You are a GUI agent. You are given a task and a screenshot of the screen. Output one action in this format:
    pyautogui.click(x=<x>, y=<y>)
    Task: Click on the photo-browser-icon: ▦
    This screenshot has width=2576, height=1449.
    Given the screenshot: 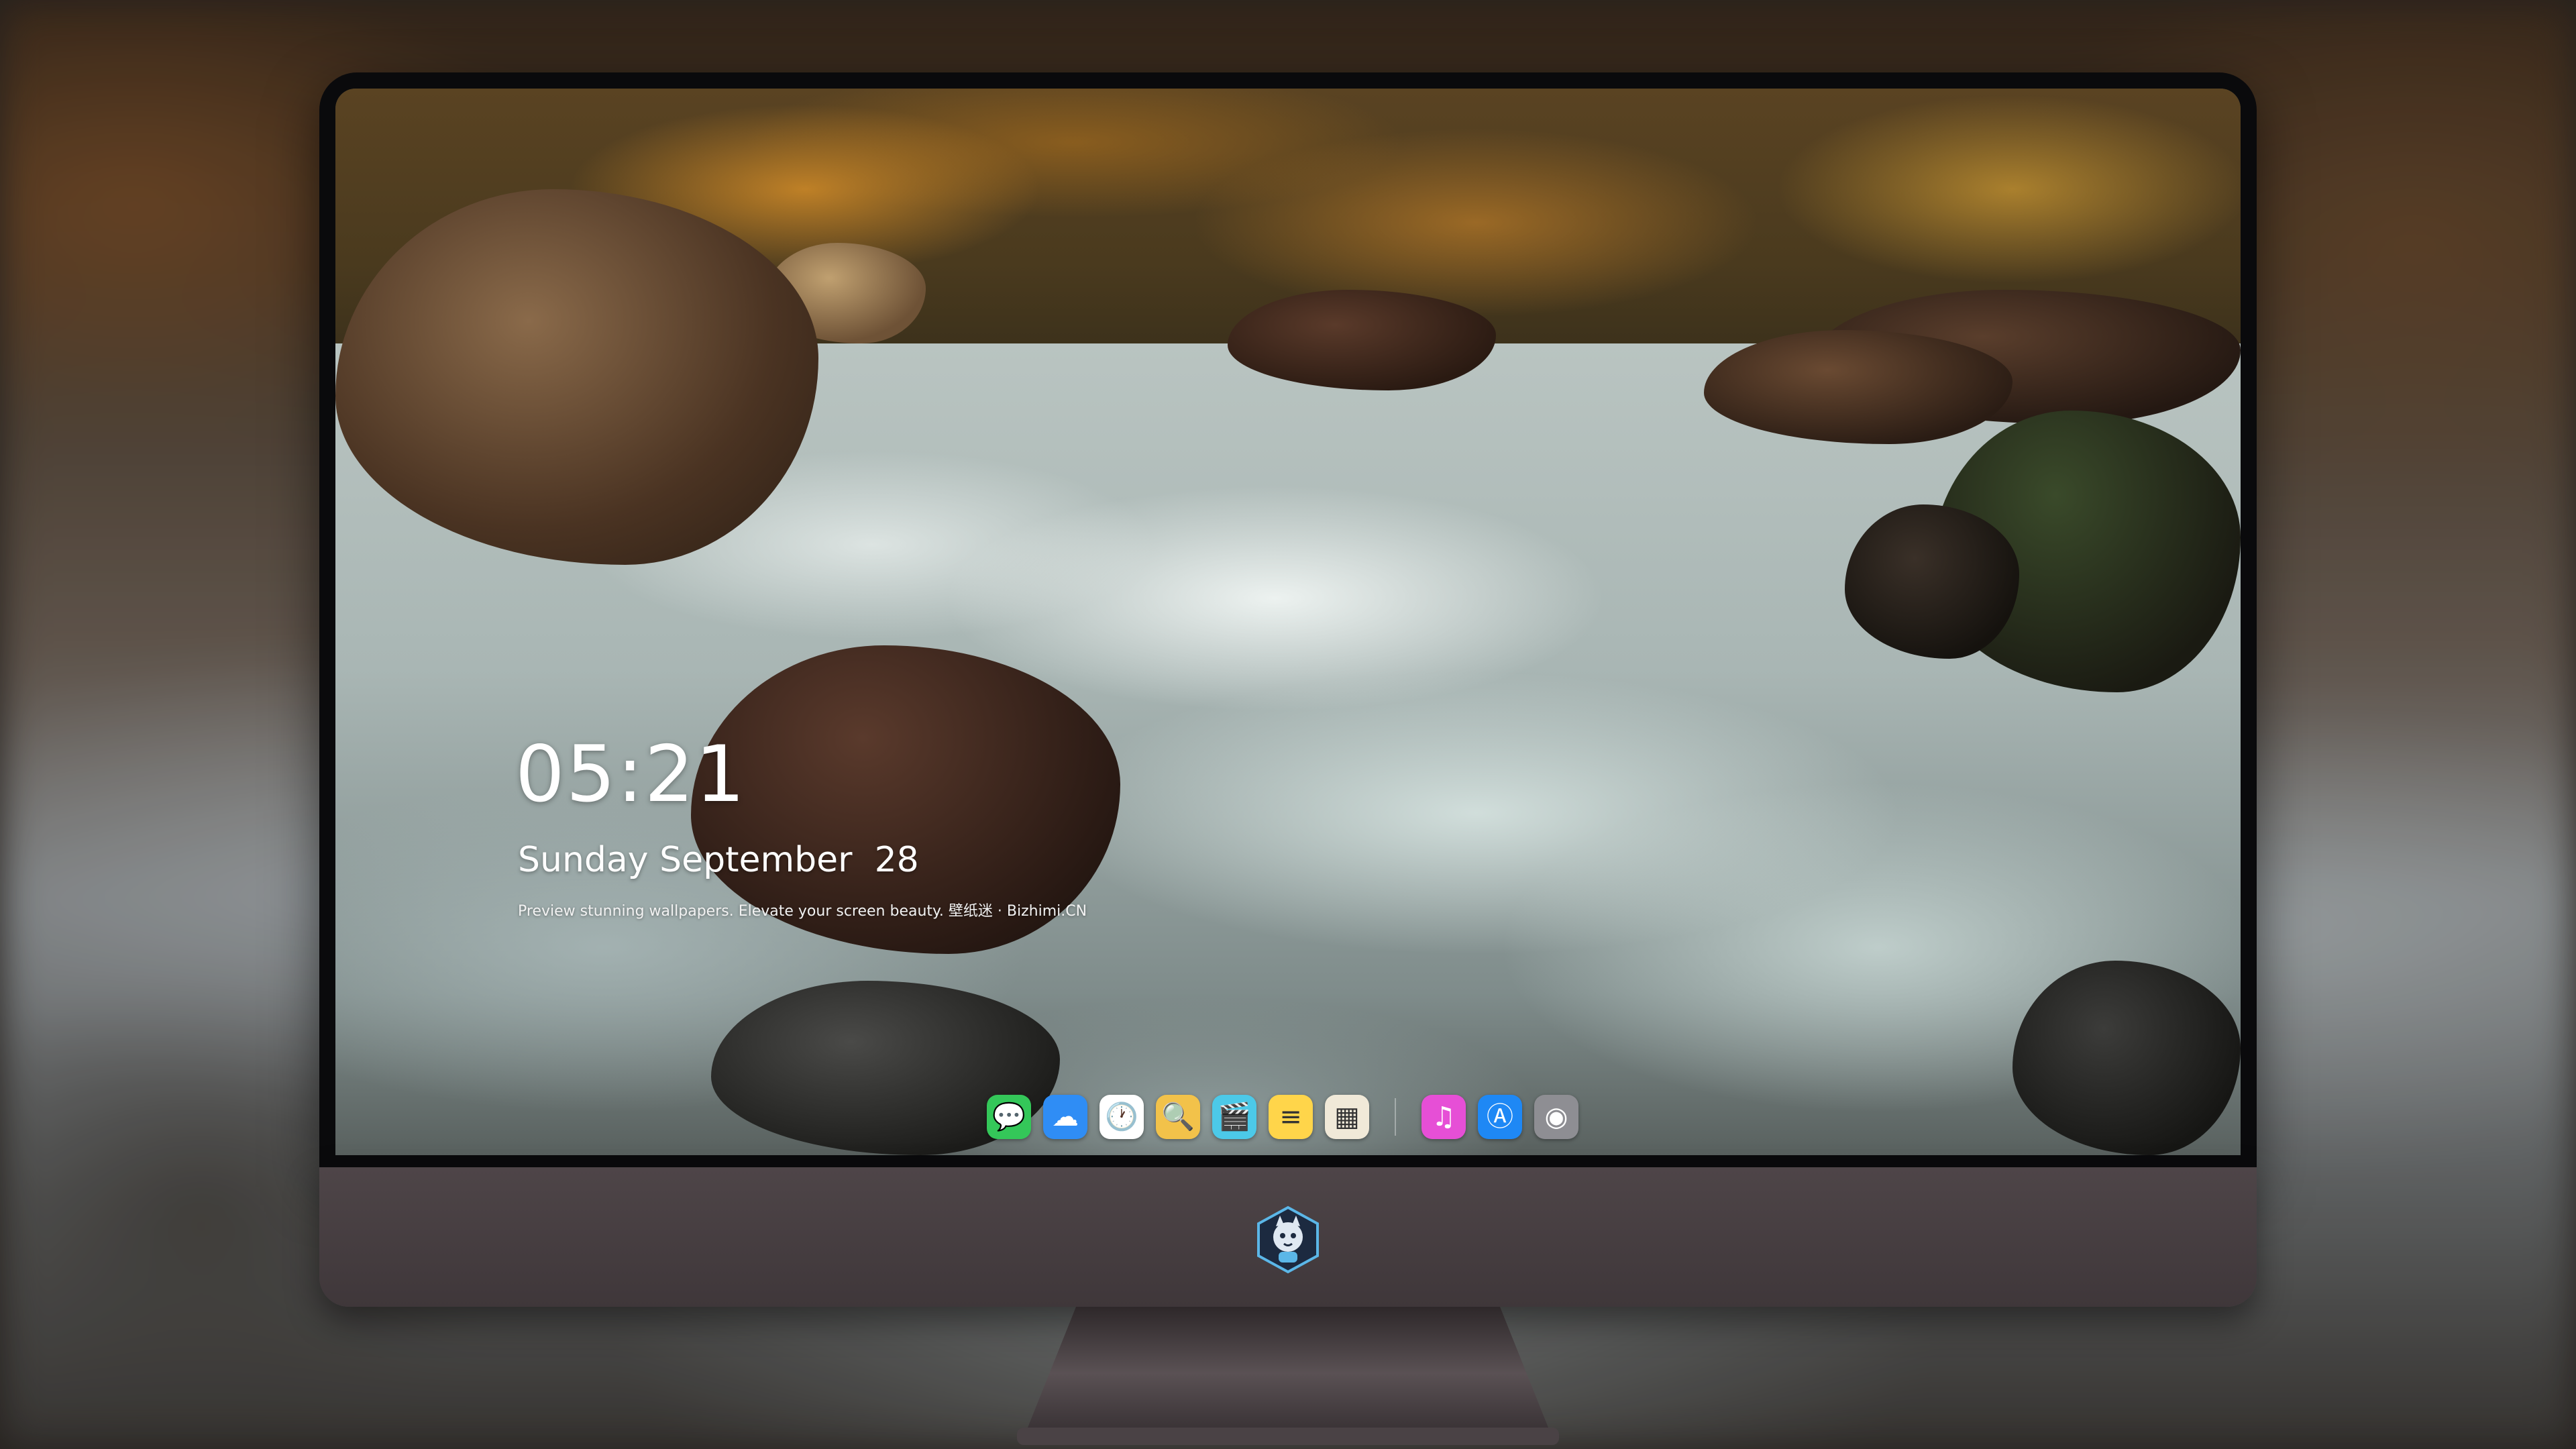 What is the action you would take?
    pyautogui.click(x=1347, y=1117)
    